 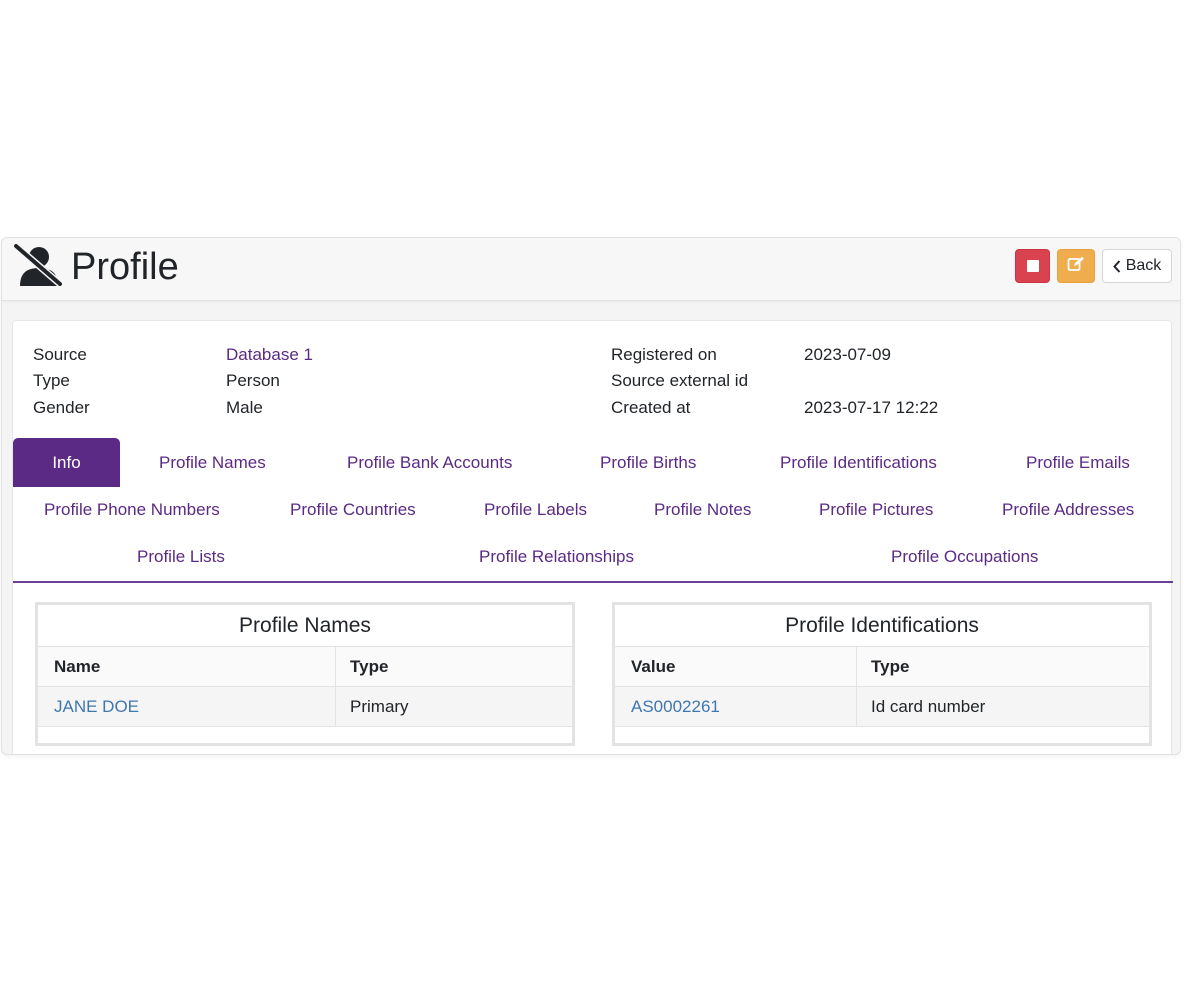 I want to click on edit-button, so click(x=1076, y=266).